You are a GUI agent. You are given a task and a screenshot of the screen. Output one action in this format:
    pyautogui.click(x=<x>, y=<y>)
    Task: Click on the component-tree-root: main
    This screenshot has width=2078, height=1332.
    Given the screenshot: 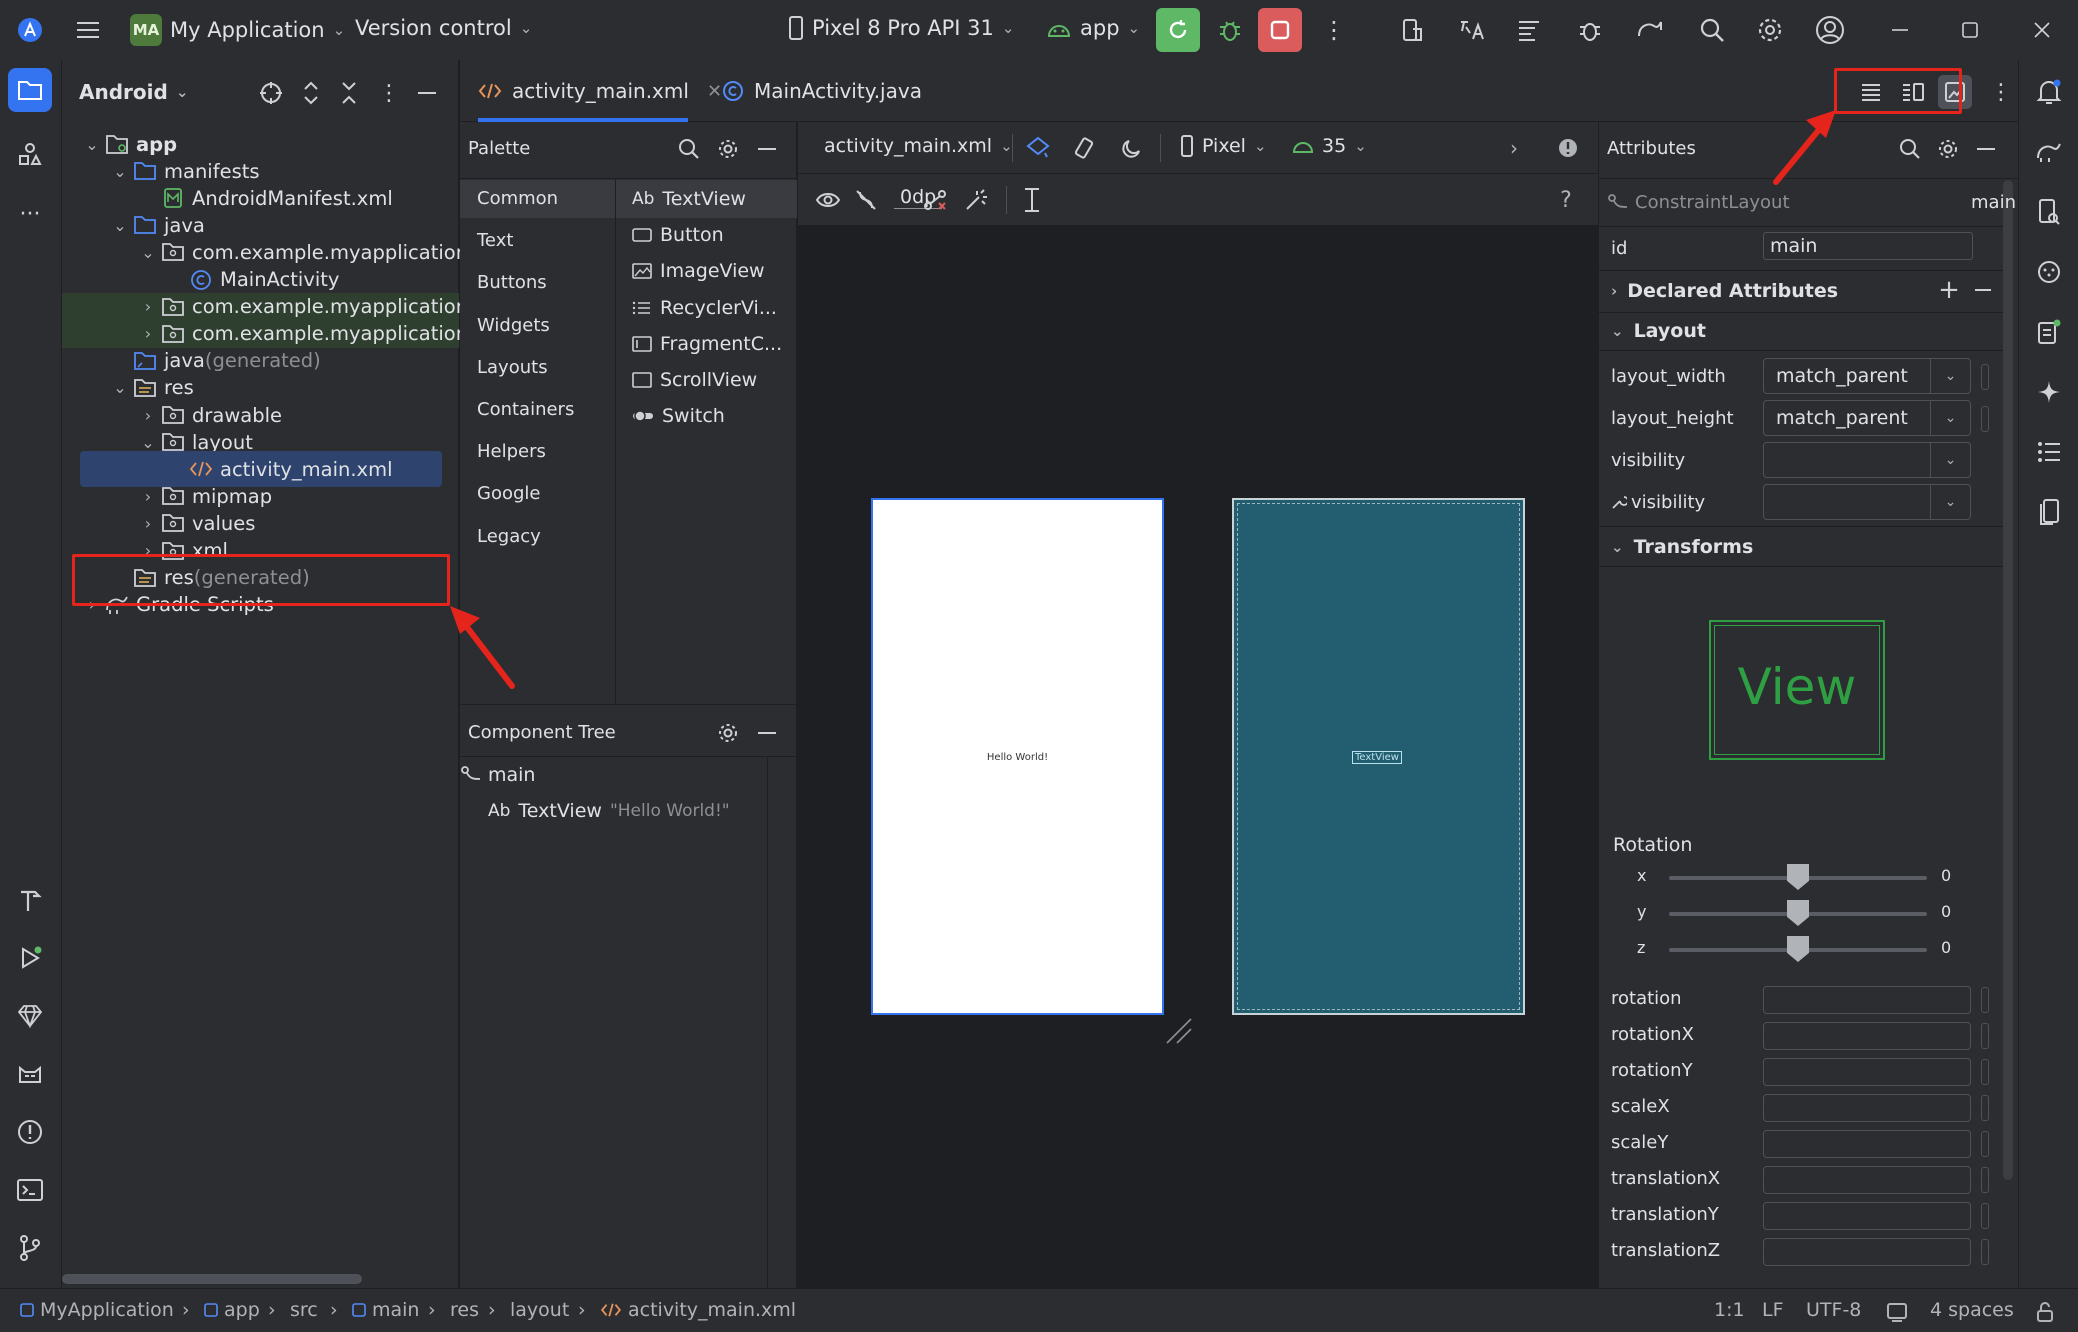 What is the action you would take?
    pyautogui.click(x=497, y=775)
    